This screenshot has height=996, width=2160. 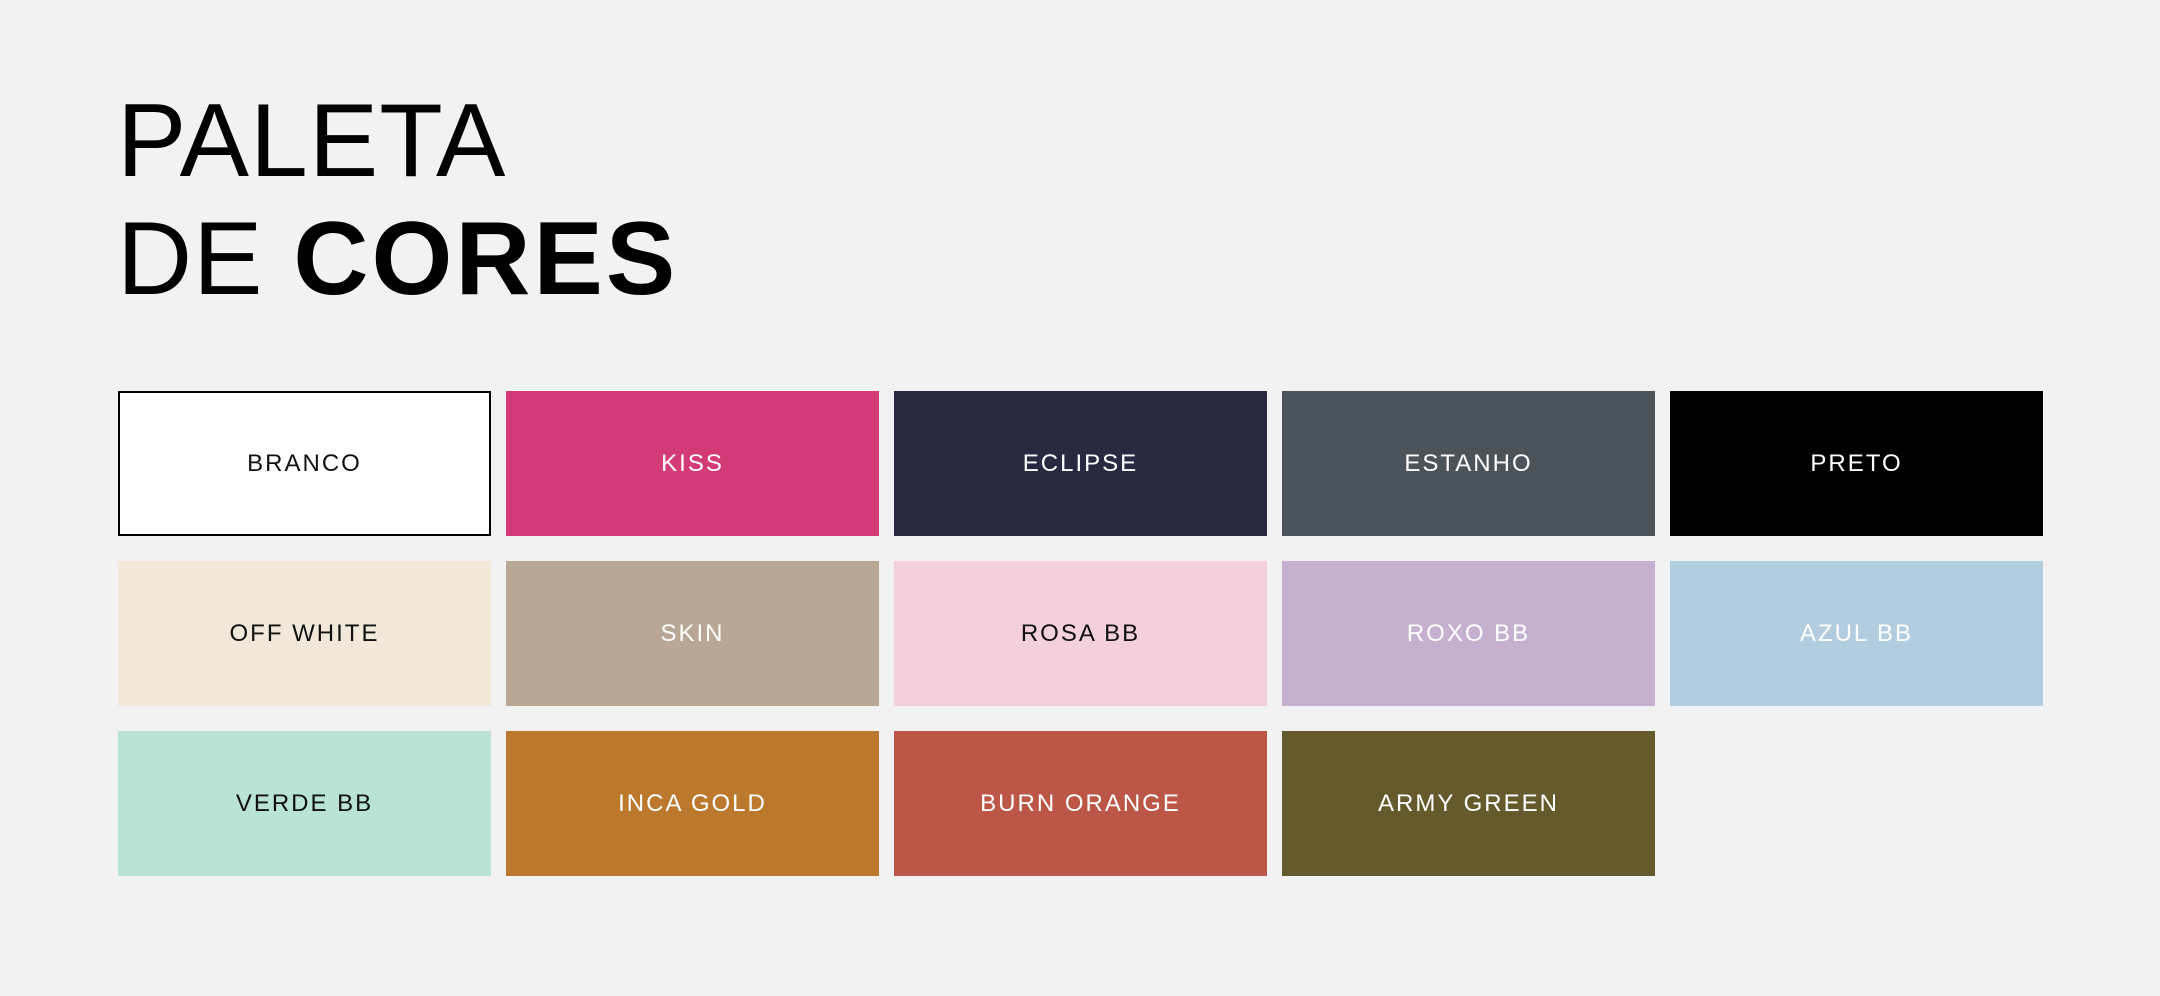 I want to click on swatch-label: ESTANHO, so click(x=1468, y=463).